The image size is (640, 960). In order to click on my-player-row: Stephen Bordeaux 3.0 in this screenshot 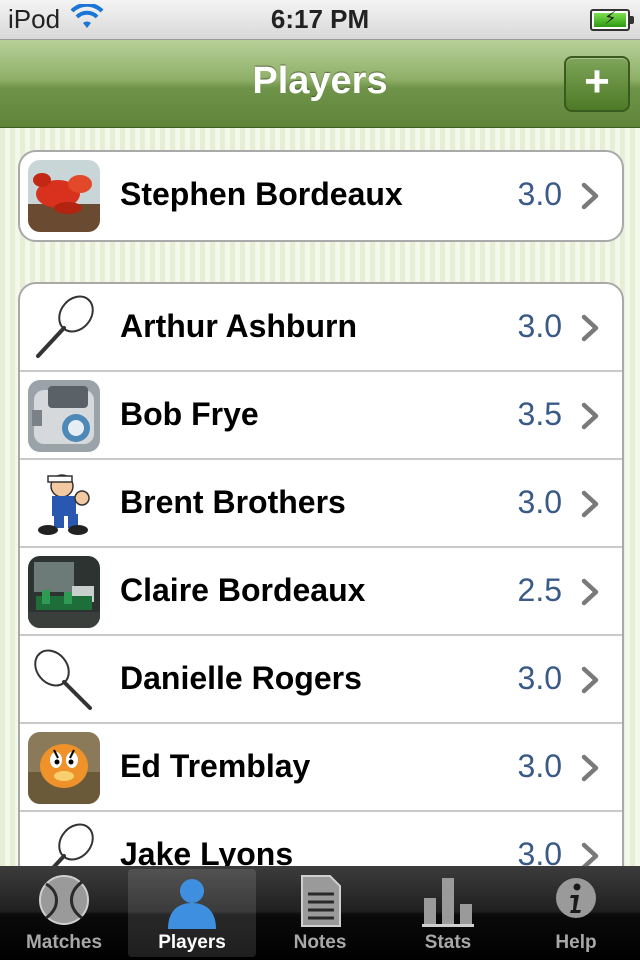, I will do `click(321, 196)`.